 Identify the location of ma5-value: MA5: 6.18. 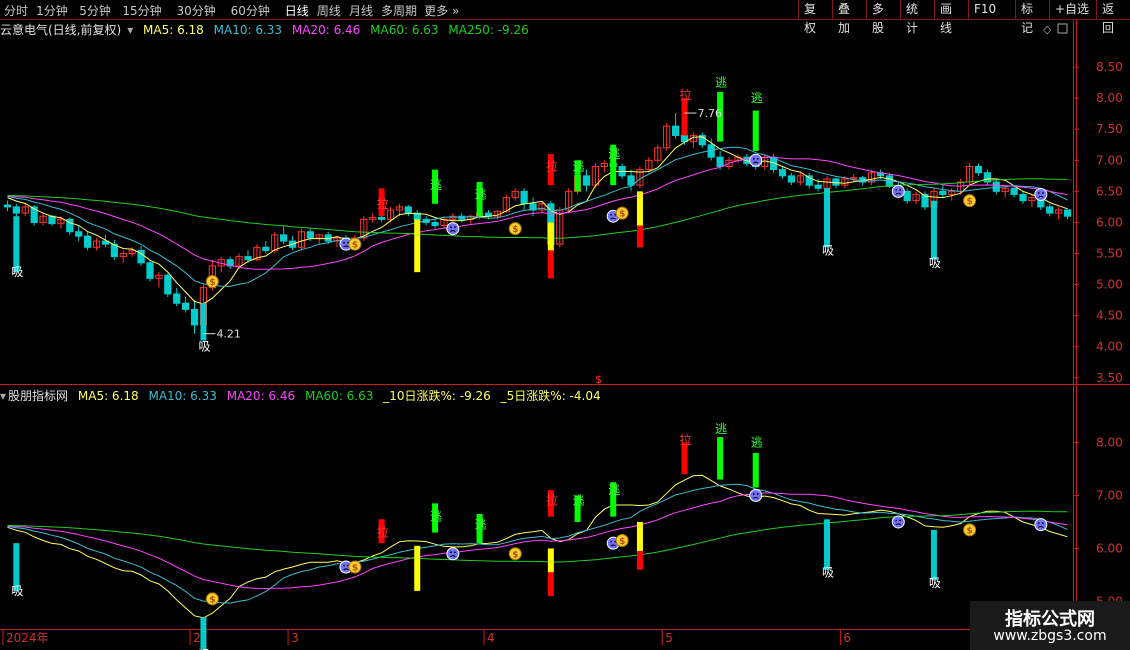
(173, 30).